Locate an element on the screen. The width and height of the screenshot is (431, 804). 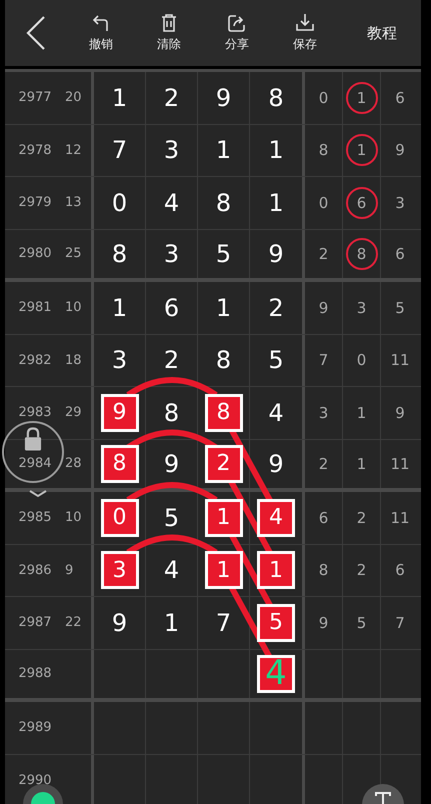
digit: 6 is located at coordinates (172, 308).